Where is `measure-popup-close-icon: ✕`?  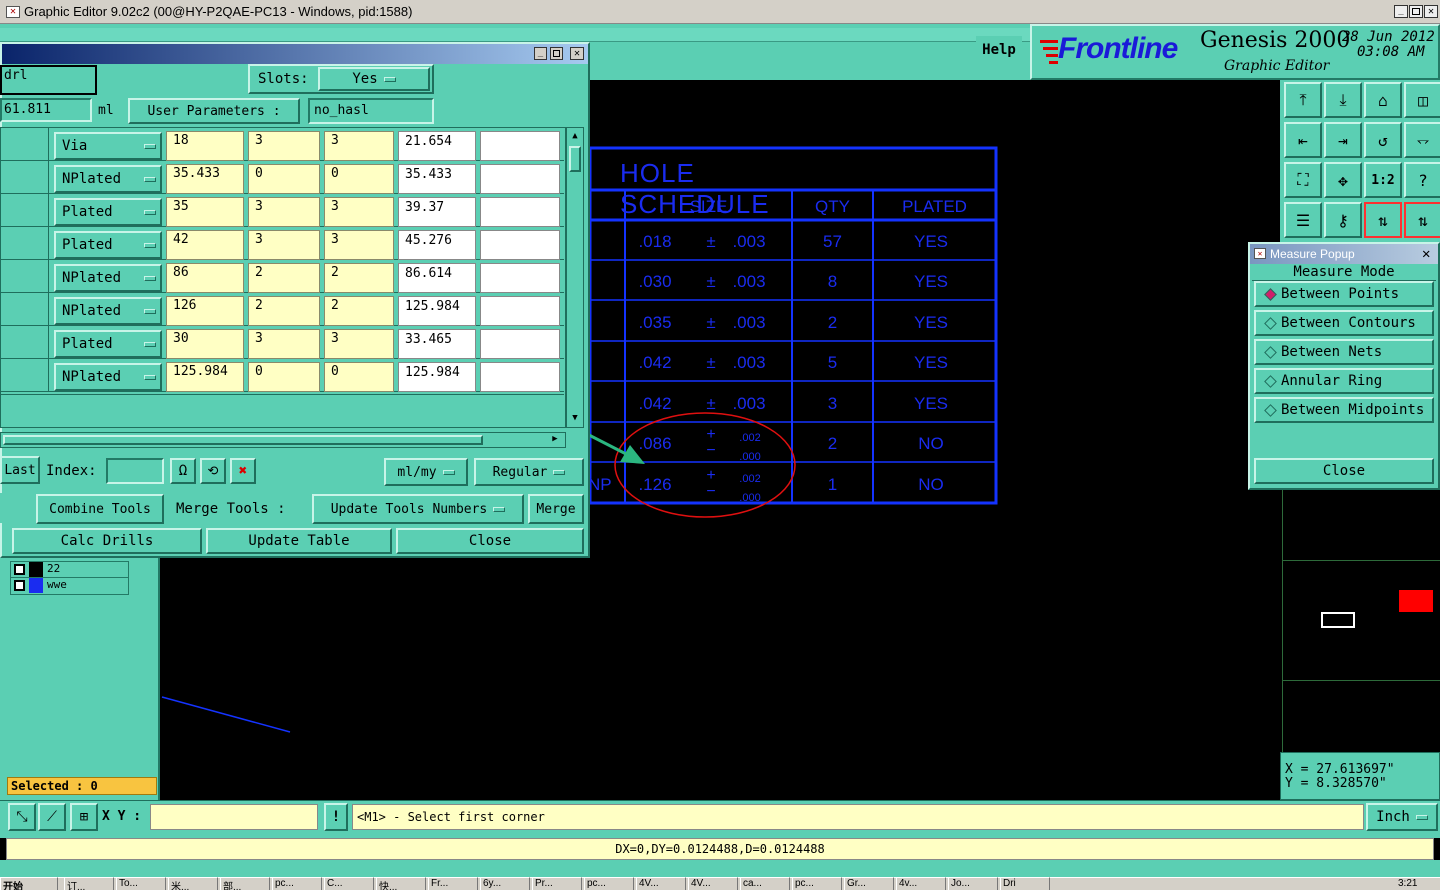 measure-popup-close-icon: ✕ is located at coordinates (1426, 254).